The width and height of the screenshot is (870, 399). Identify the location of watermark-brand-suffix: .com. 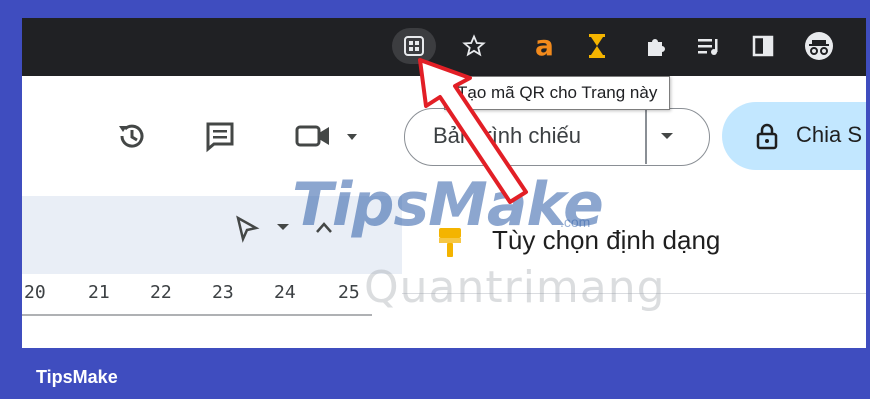
(575, 222).